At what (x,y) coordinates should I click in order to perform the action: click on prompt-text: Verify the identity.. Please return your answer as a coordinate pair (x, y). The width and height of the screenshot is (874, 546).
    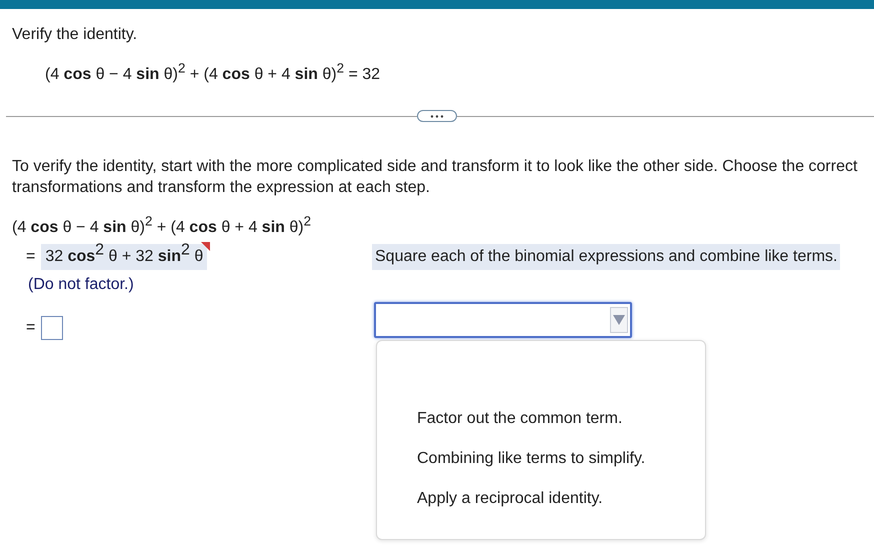
    Looking at the image, I should click on (75, 35).